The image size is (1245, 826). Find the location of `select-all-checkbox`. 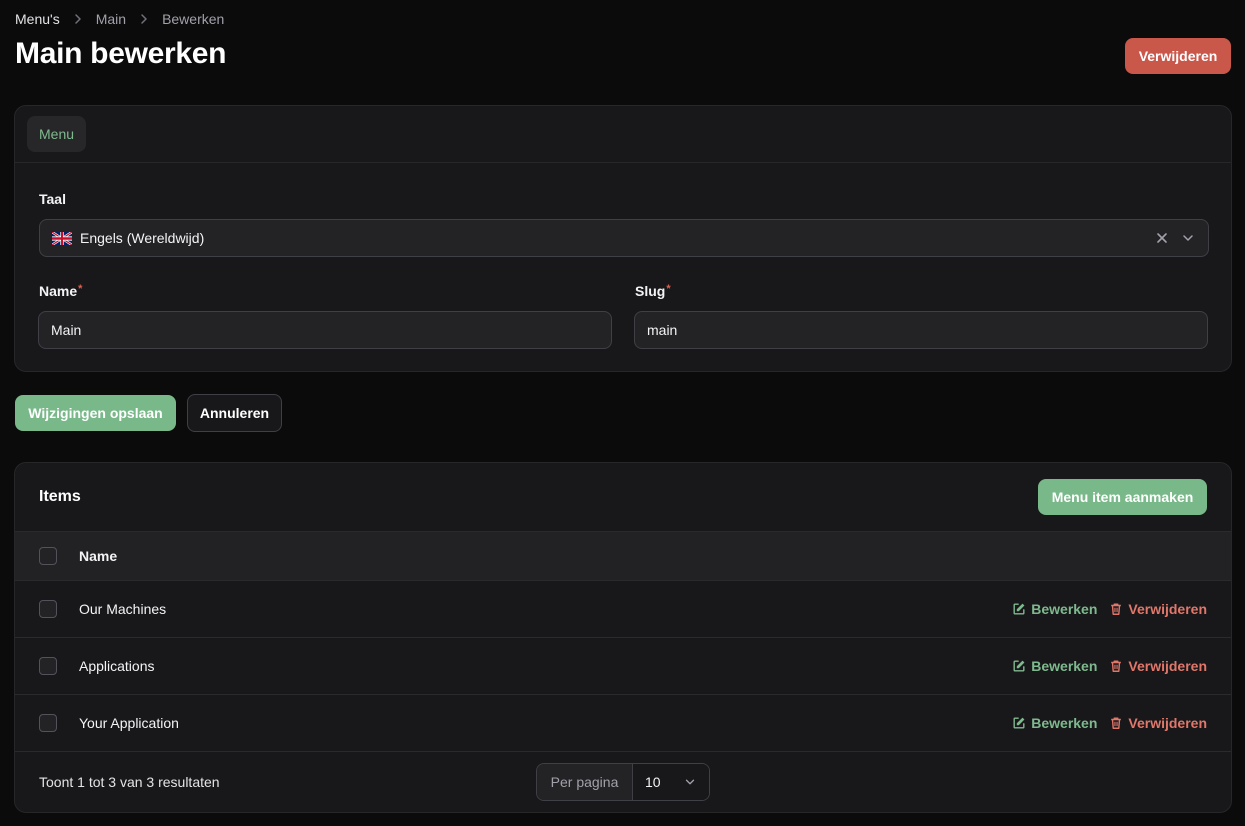

select-all-checkbox is located at coordinates (48, 556).